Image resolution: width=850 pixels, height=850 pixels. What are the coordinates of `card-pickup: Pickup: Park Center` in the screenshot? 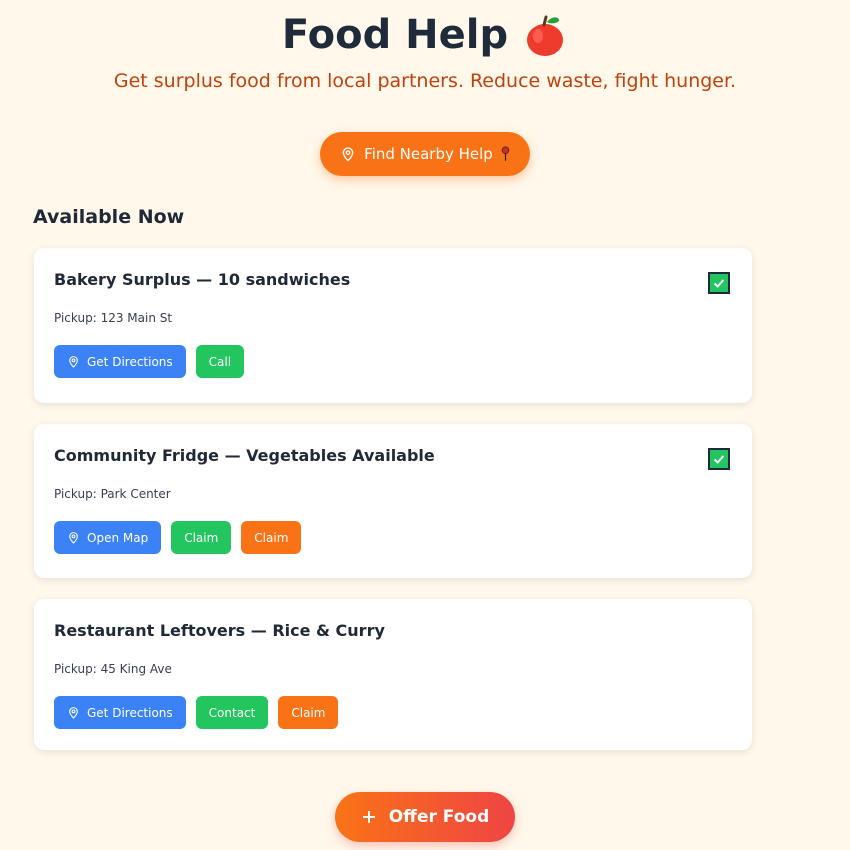 It's located at (112, 494).